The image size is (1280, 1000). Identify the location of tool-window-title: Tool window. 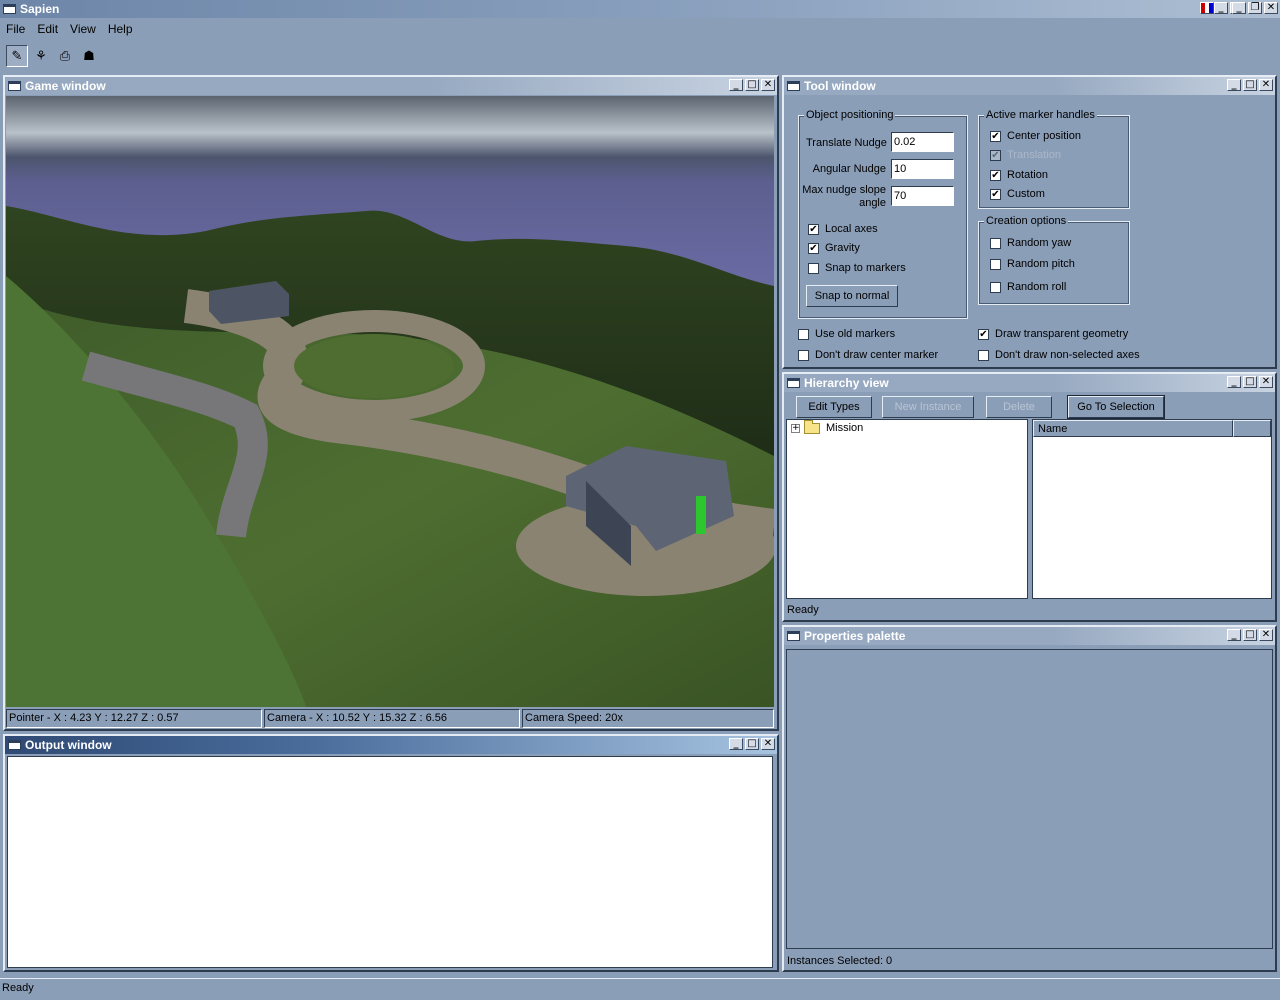
(840, 86).